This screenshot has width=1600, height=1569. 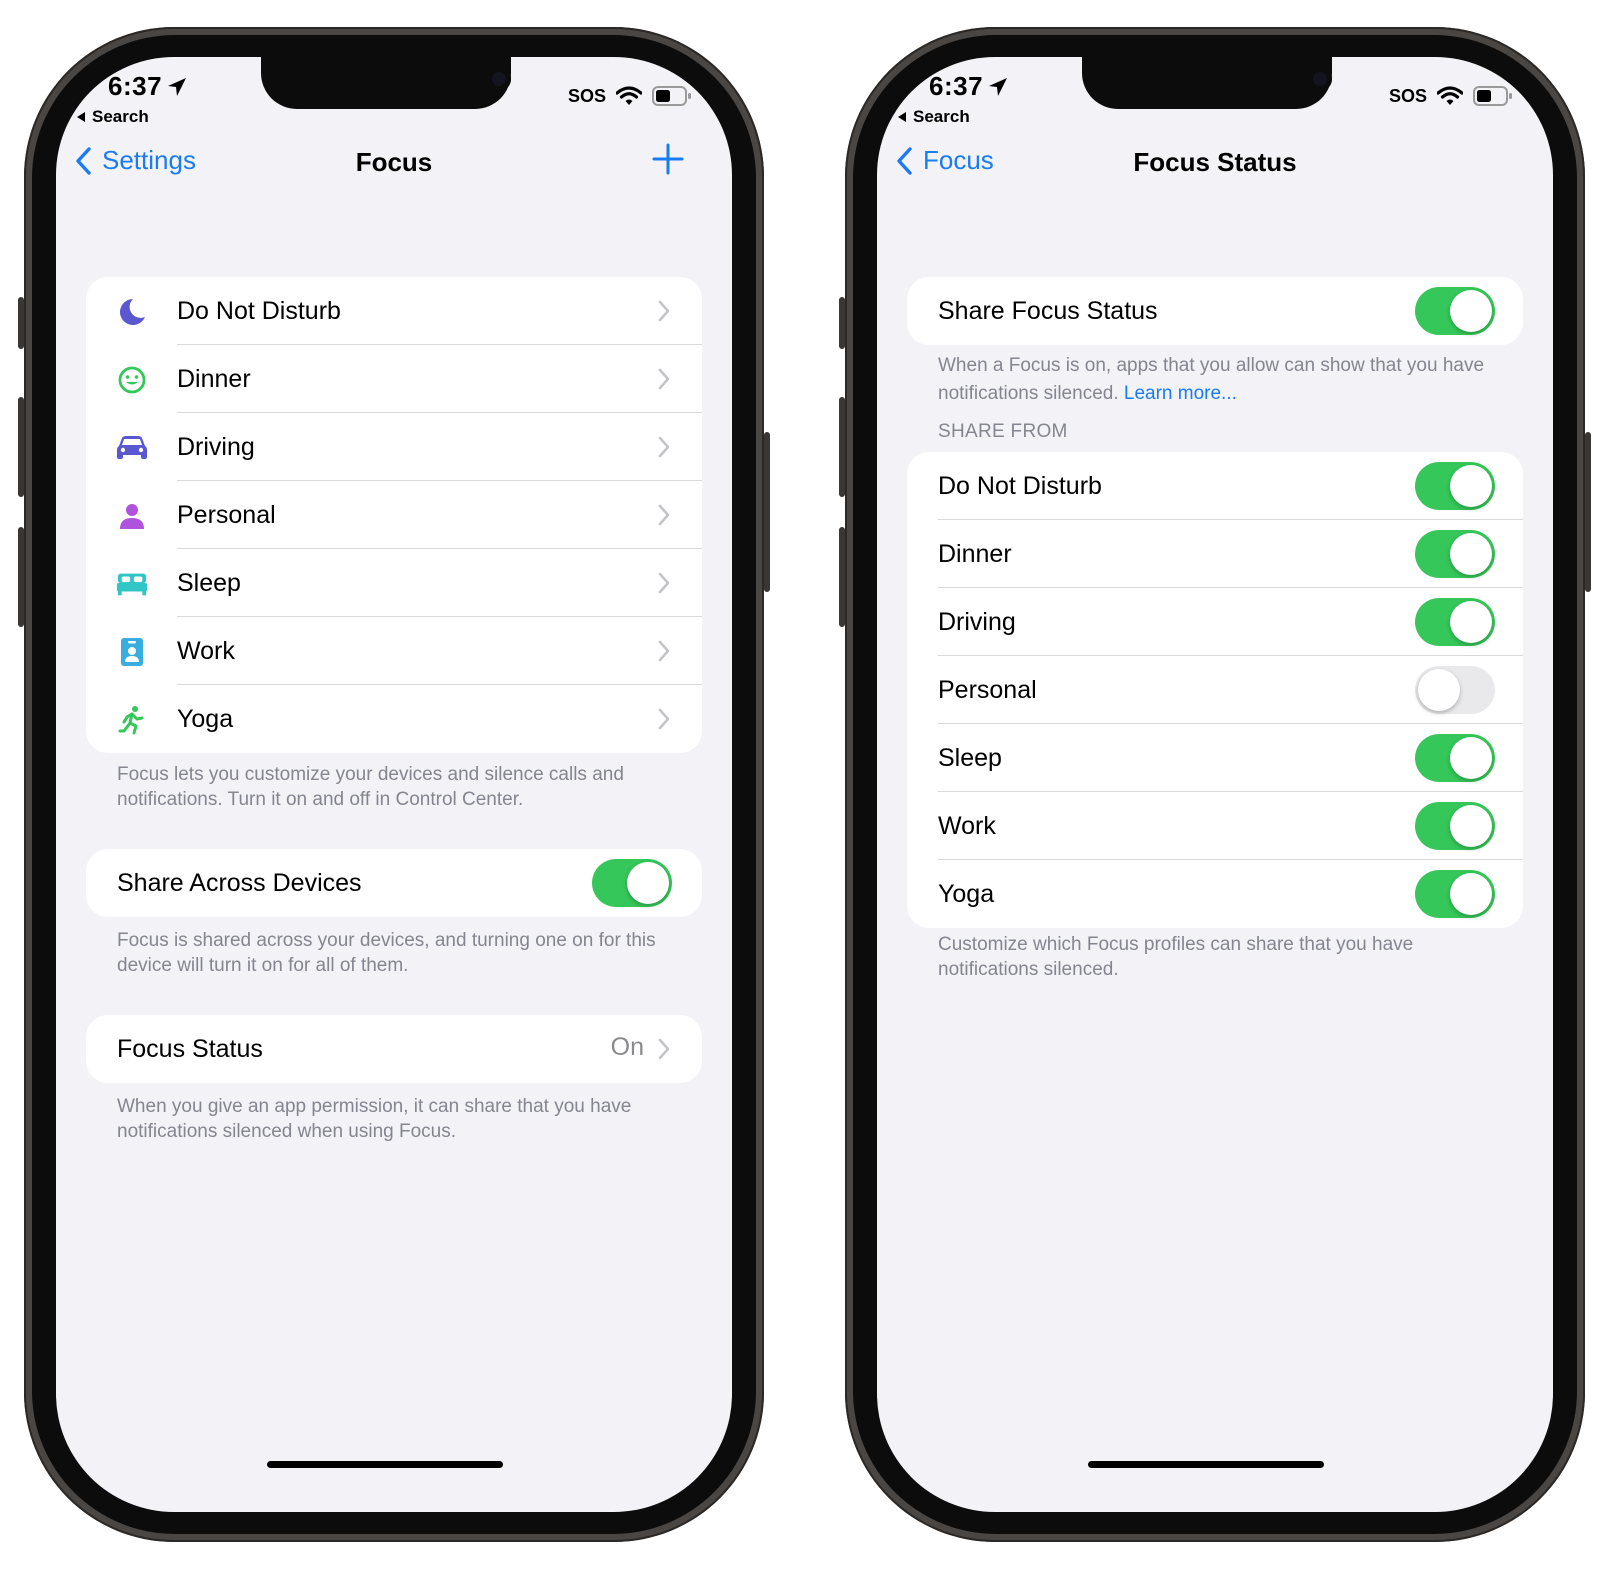 I want to click on power-button, so click(x=767, y=512).